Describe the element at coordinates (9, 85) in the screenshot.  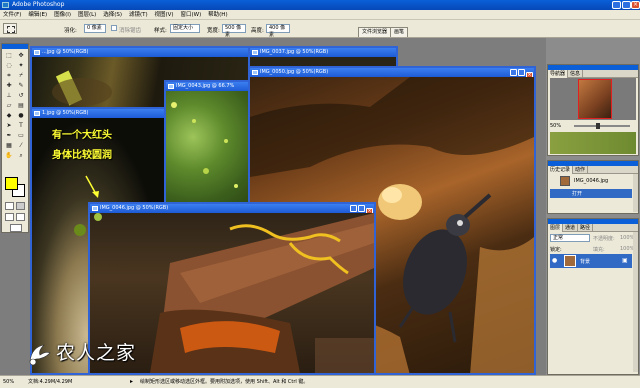
I see `healing-brush-icon: ✚` at that location.